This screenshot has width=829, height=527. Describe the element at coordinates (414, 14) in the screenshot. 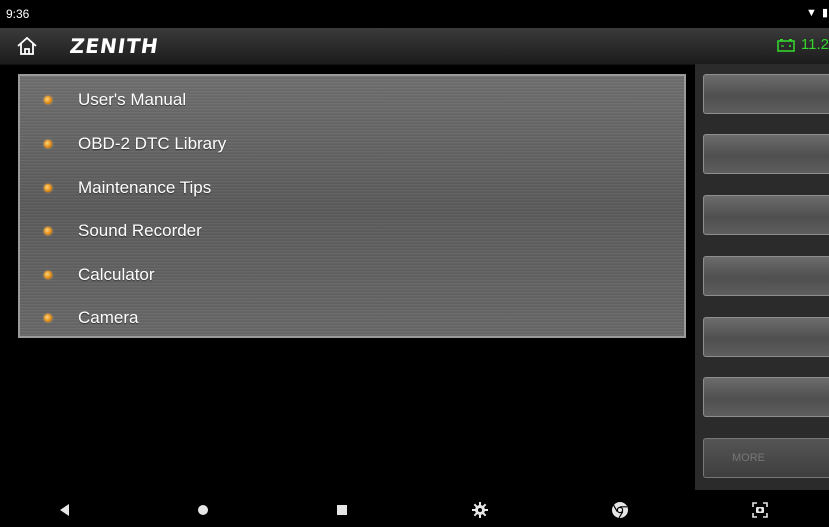

I see `status-bar: 9:36 ▼ ▮` at that location.